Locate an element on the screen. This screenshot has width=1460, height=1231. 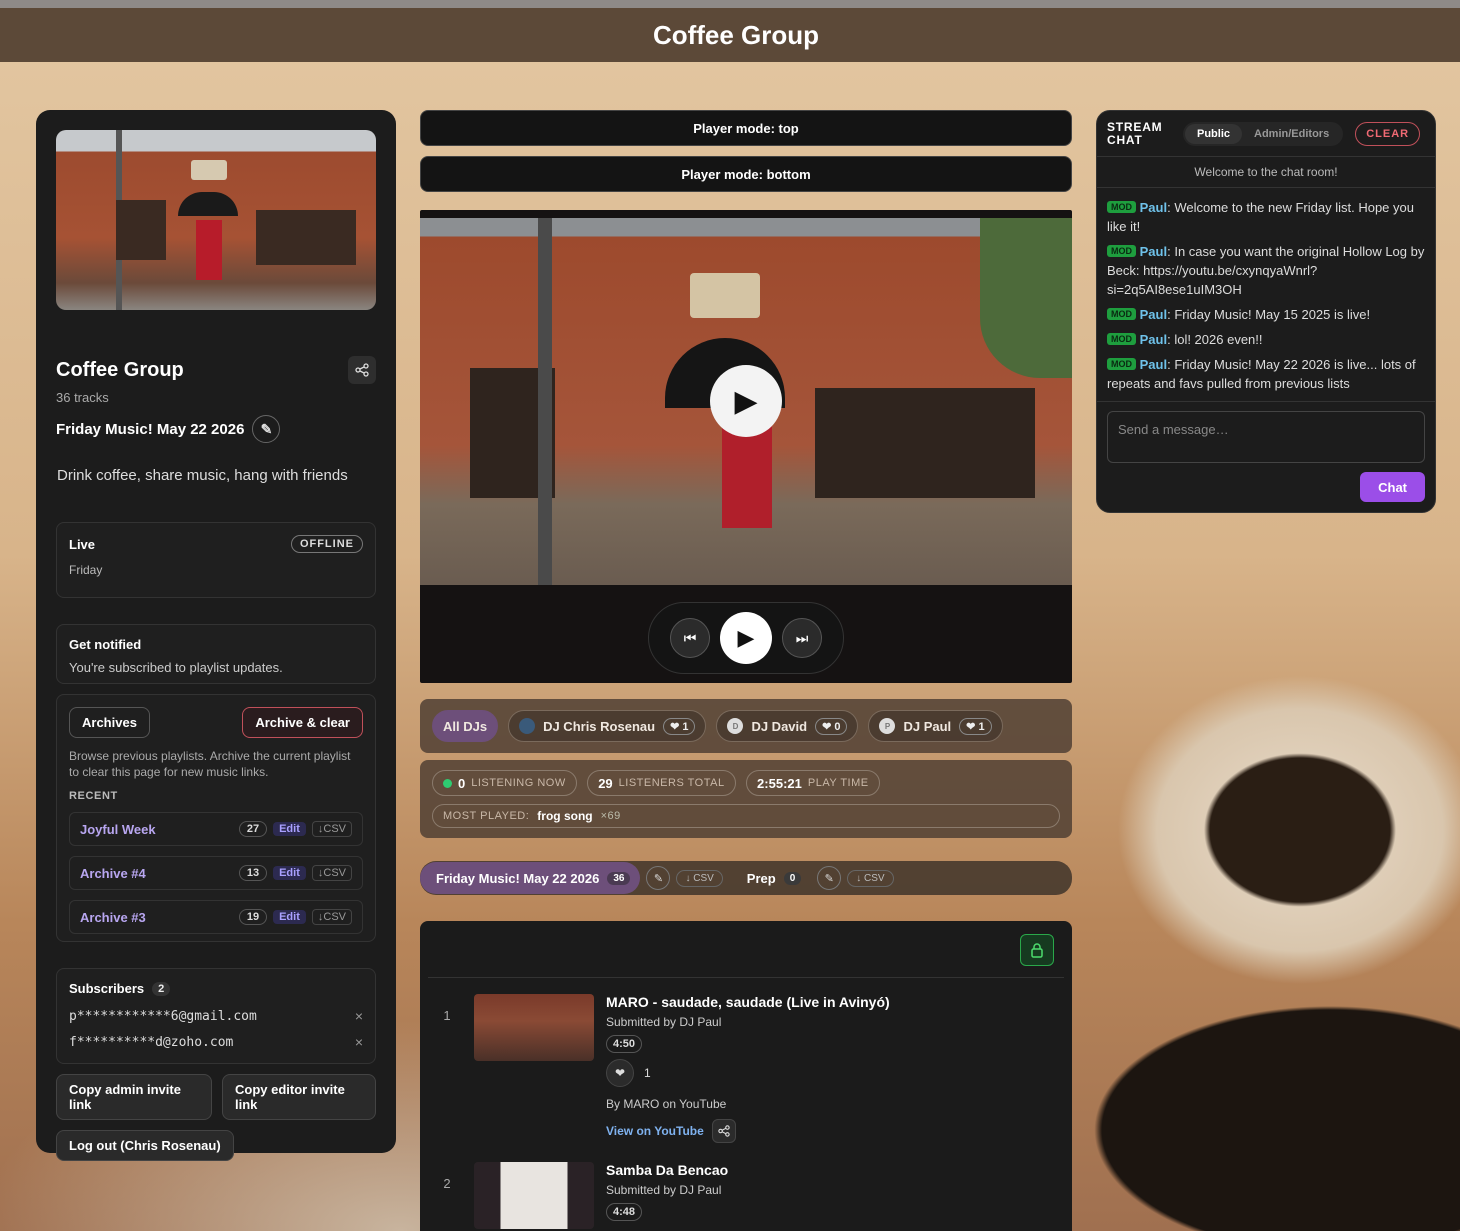
track-submitter: Submitted by DJ Paul is located at coordinates (664, 1022).